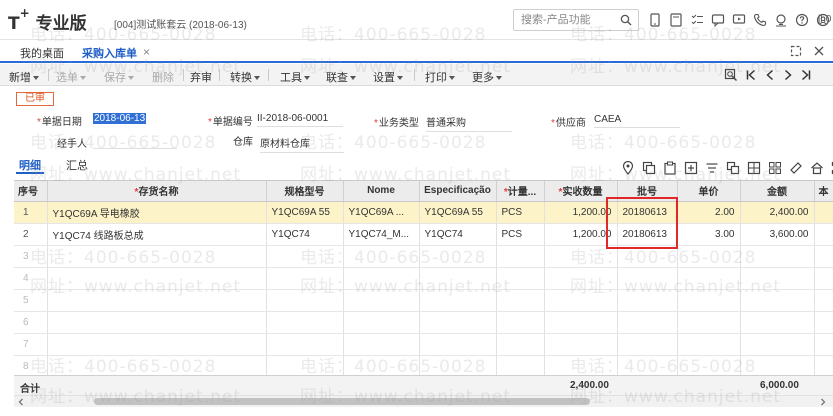 The image size is (833, 416). I want to click on table-row-empty: 8, so click(423, 366).